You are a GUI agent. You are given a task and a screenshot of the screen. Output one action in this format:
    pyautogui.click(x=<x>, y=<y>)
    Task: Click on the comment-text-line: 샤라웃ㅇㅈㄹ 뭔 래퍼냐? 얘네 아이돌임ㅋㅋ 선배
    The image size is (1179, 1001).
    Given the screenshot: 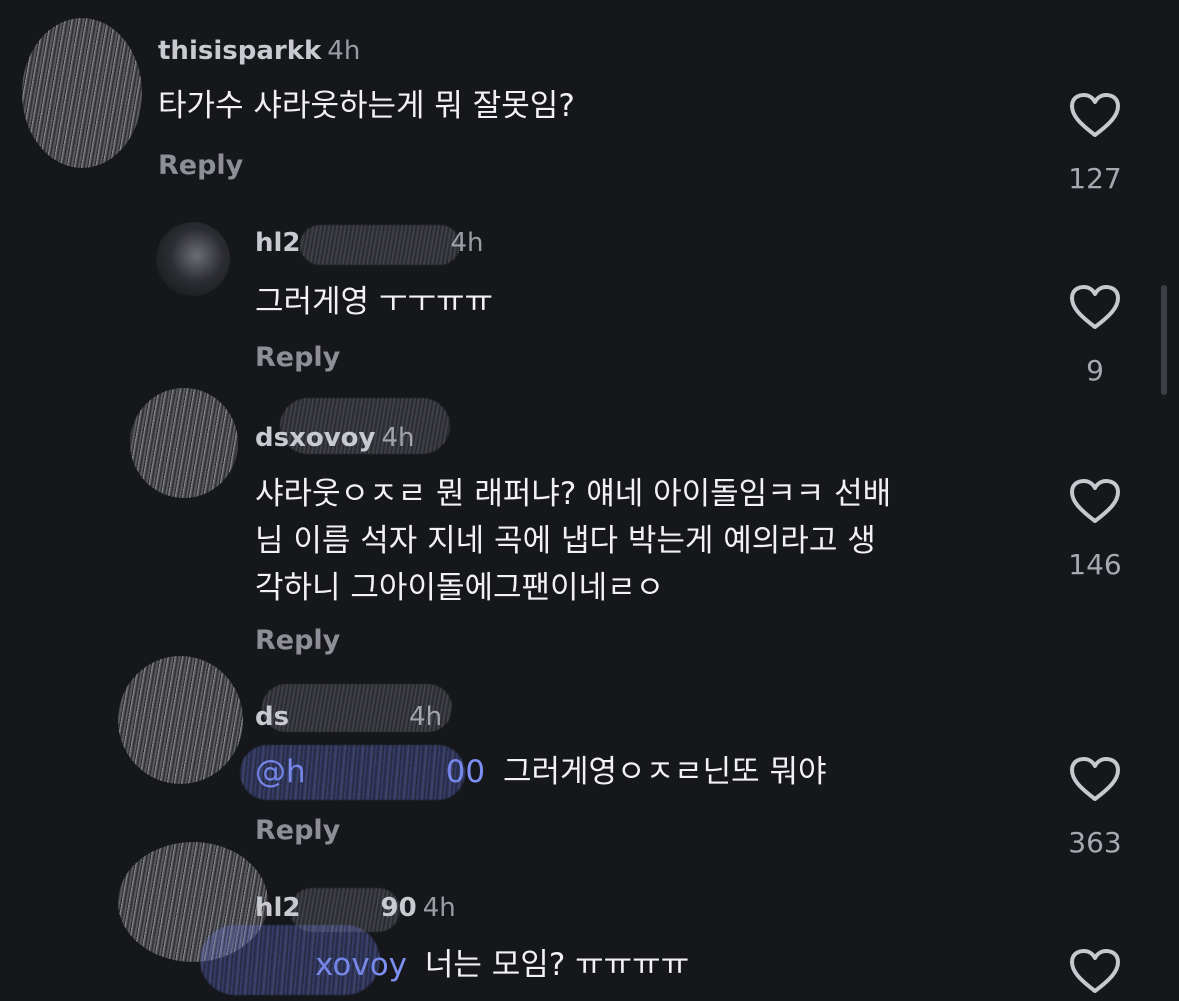 What is the action you would take?
    pyautogui.click(x=573, y=494)
    